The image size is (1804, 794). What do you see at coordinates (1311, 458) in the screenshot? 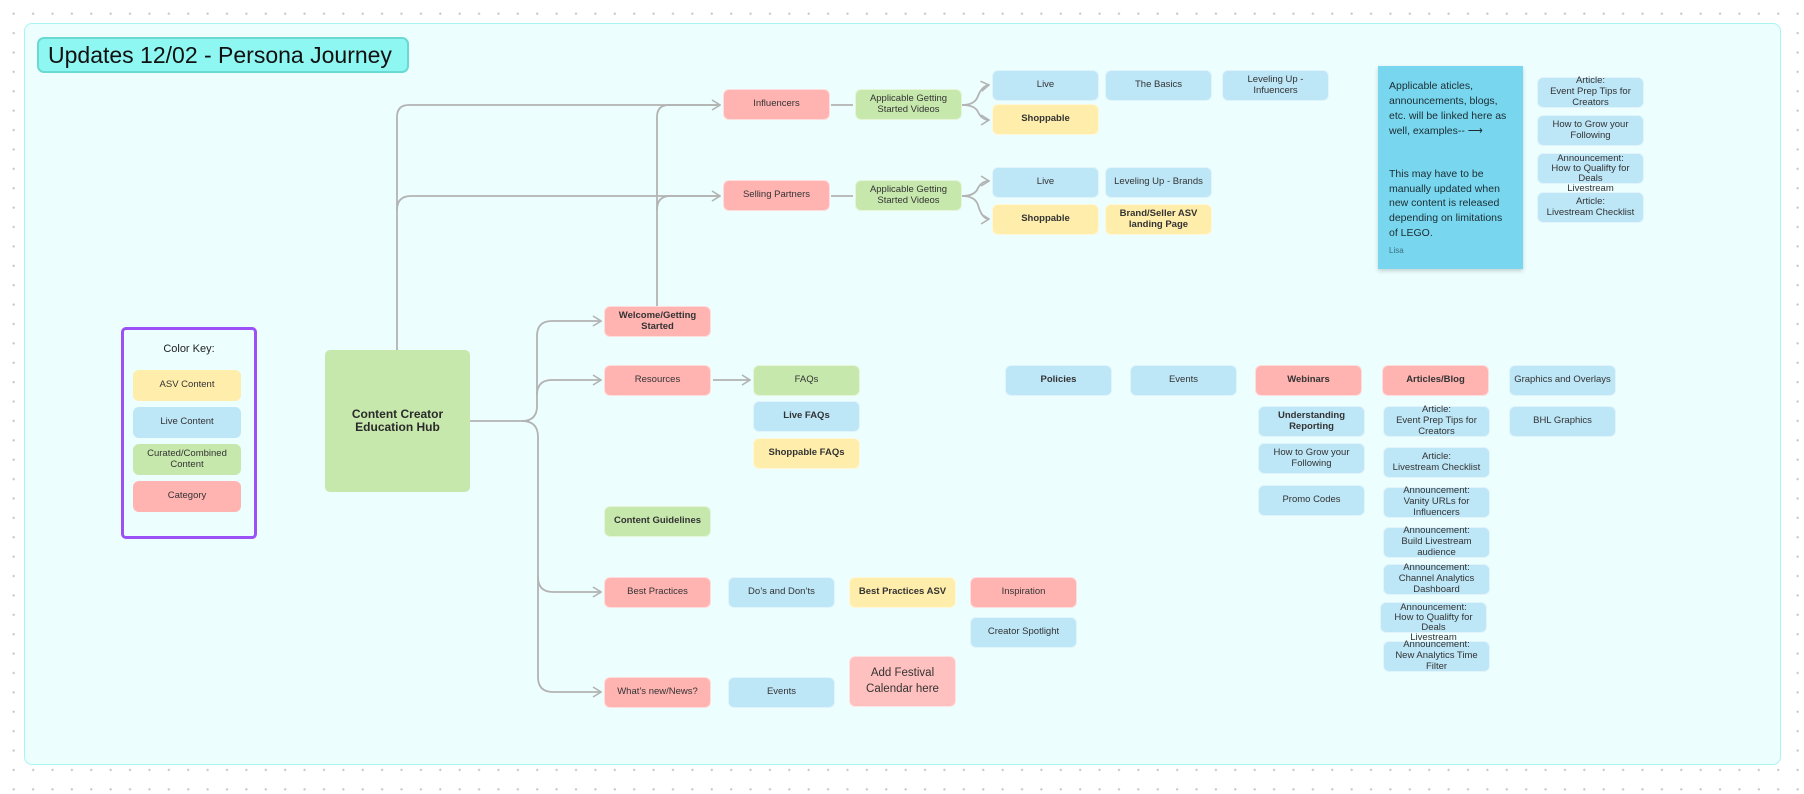
I see `webinar-item: How to Grow your Following` at bounding box center [1311, 458].